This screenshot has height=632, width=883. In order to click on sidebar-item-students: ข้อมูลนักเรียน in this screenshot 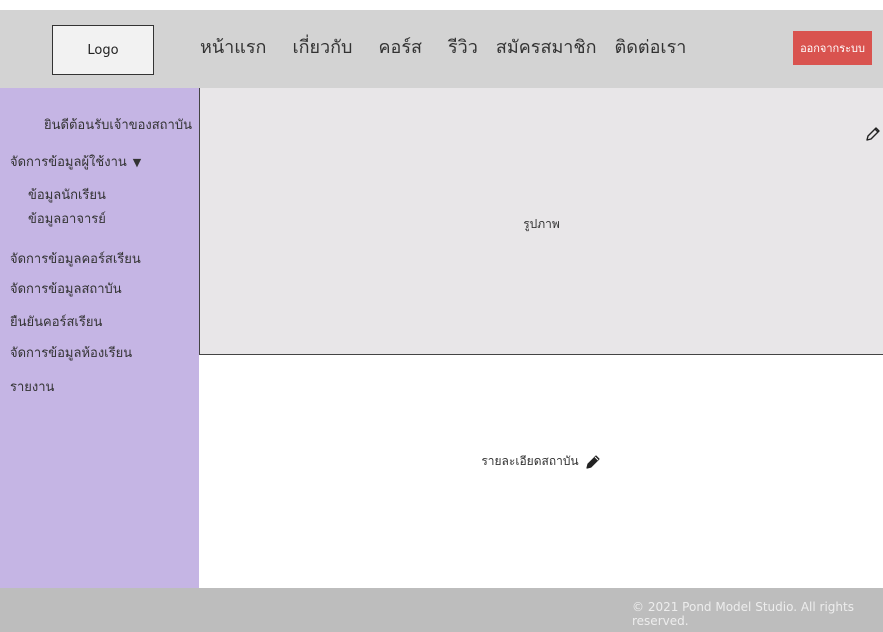, I will do `click(67, 194)`.